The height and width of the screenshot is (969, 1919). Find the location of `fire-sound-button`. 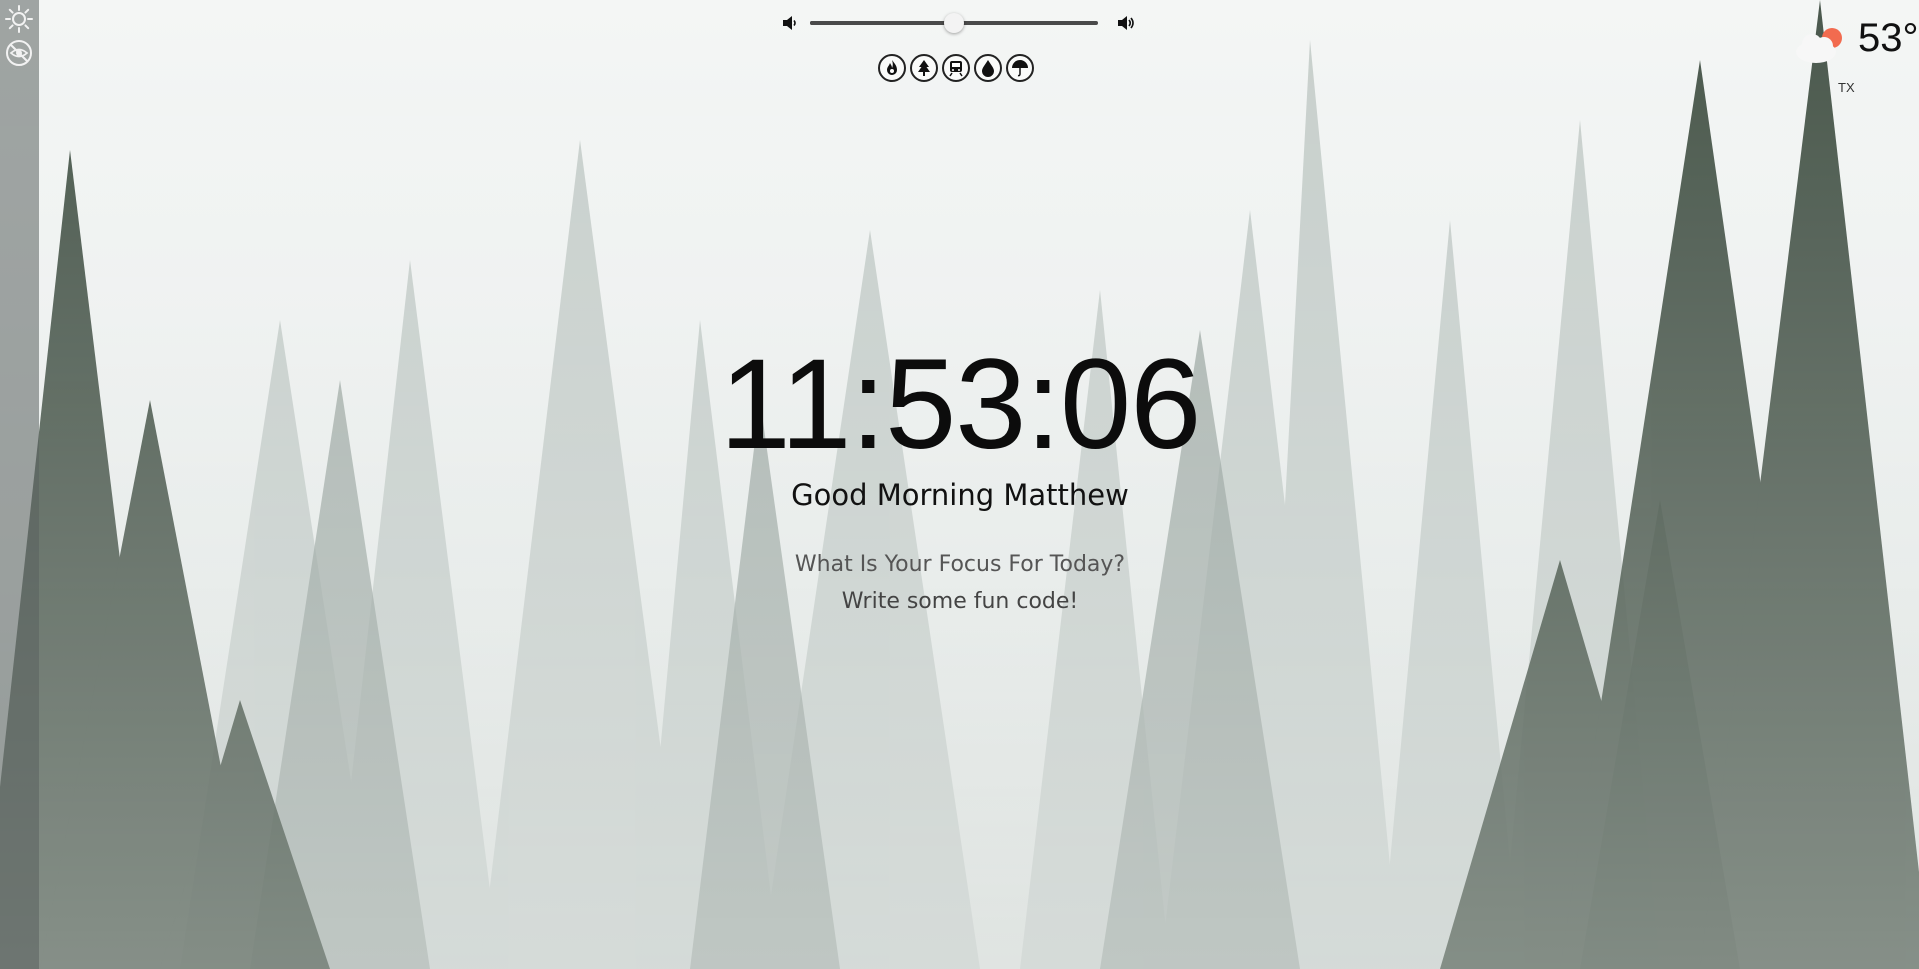

fire-sound-button is located at coordinates (892, 68).